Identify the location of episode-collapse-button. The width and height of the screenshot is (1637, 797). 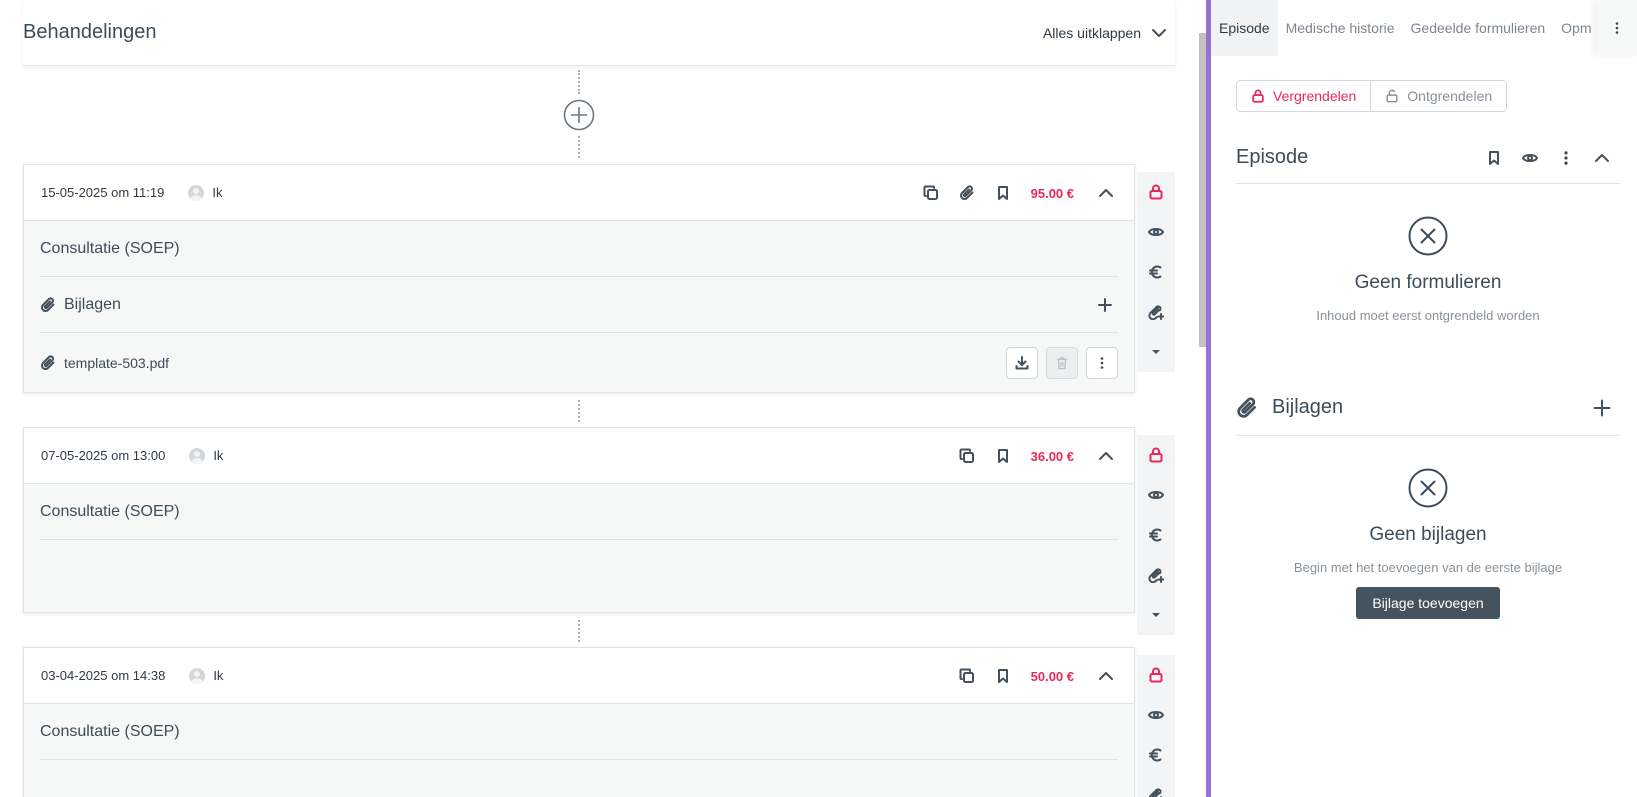
(1602, 158).